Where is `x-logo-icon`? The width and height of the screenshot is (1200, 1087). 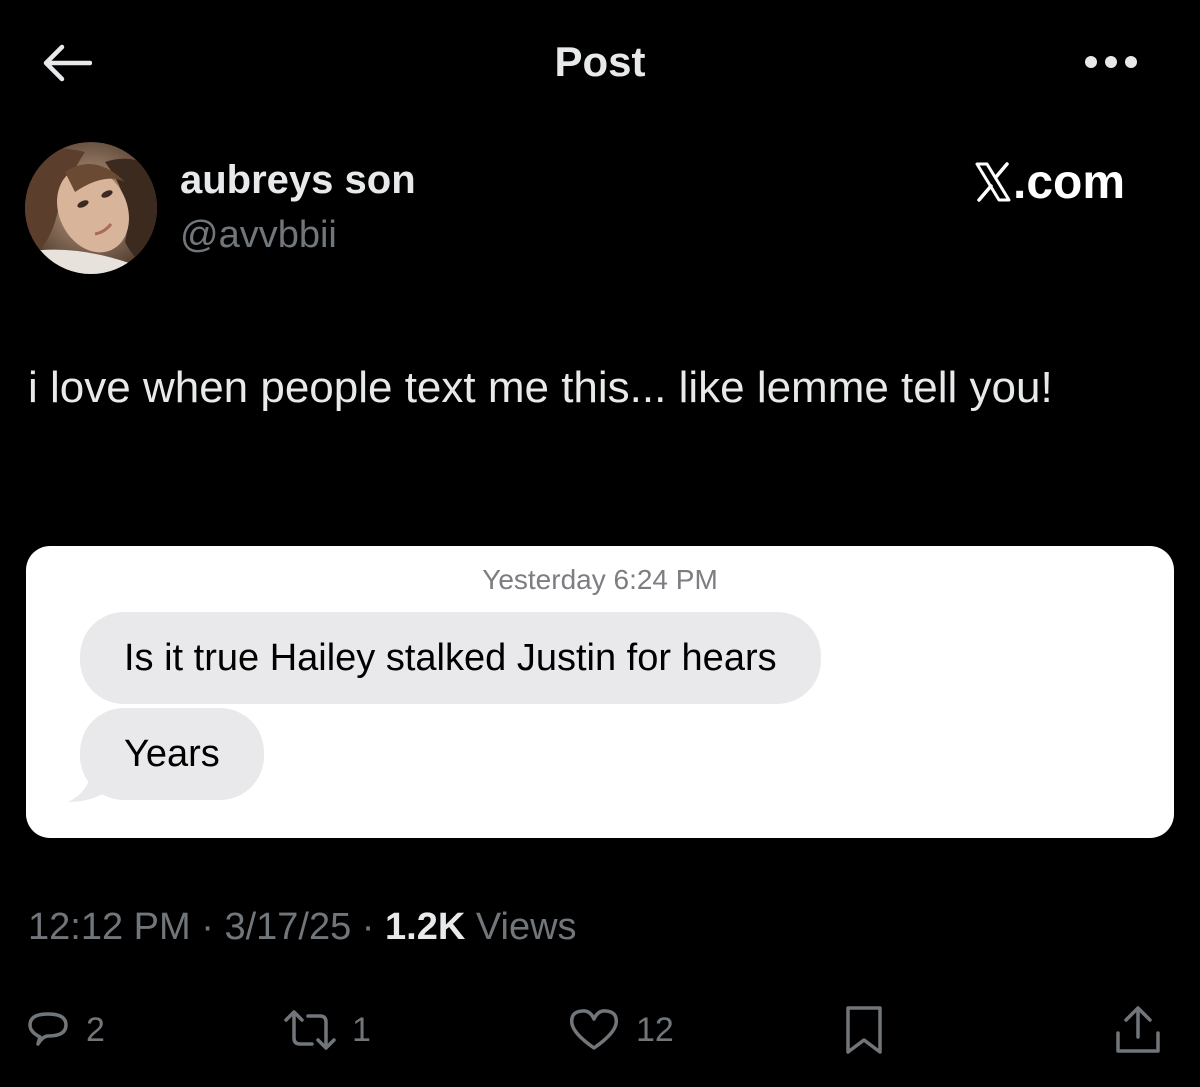
x-logo-icon is located at coordinates (993, 182).